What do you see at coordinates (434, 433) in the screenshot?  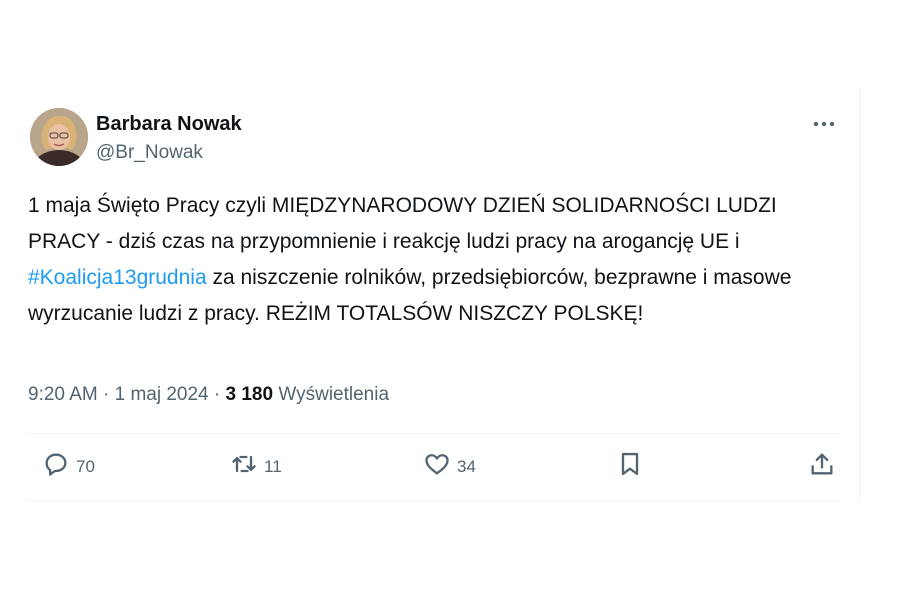 I see `divider` at bounding box center [434, 433].